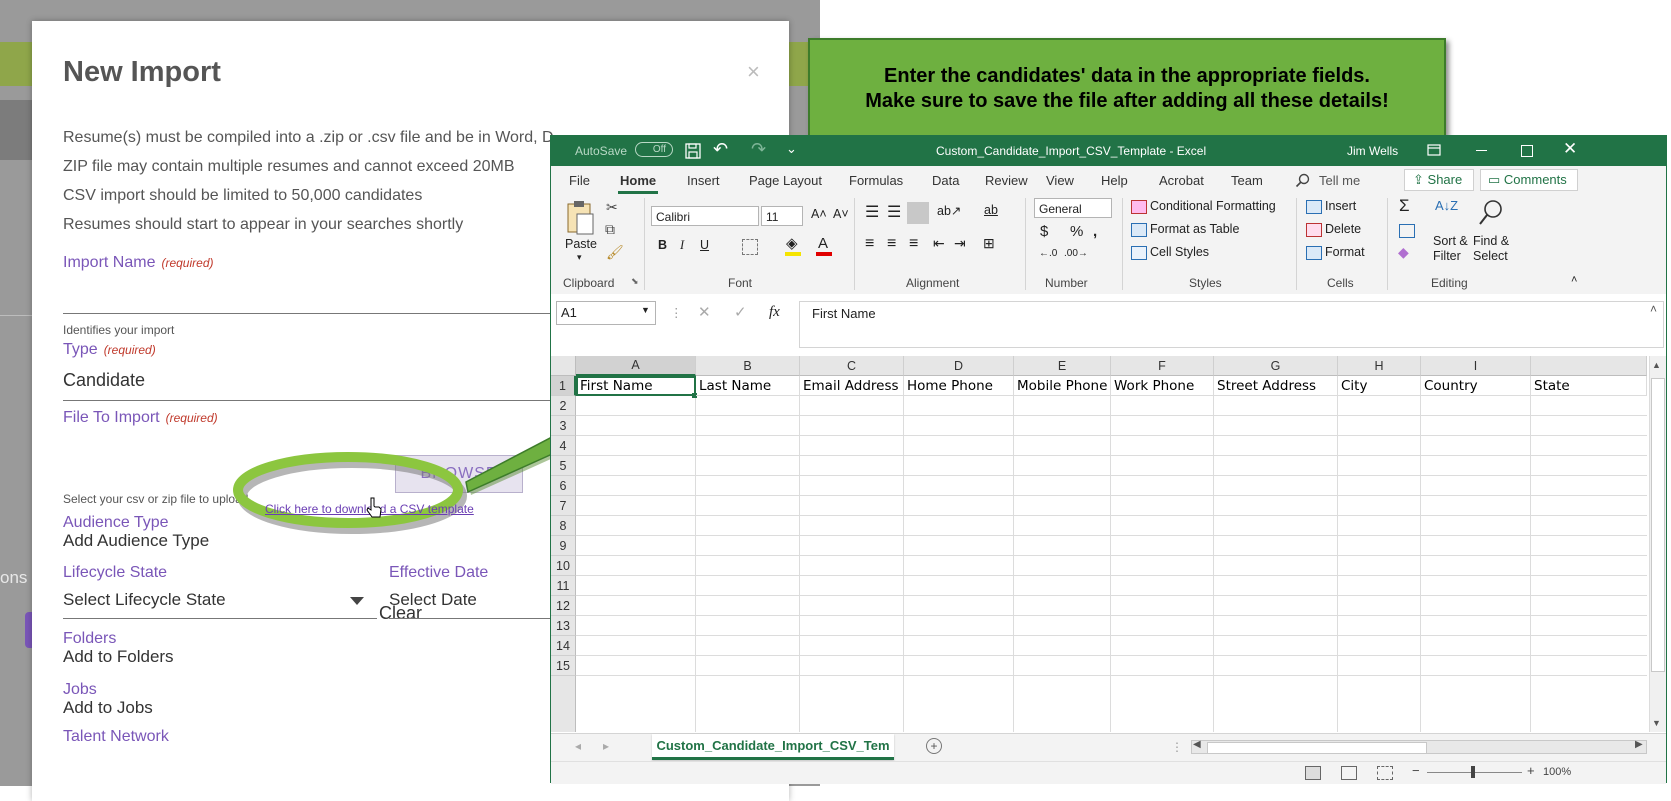  Describe the element at coordinates (144, 600) in the screenshot. I see `lifecycle-state-select: Select Lifecycle State` at that location.